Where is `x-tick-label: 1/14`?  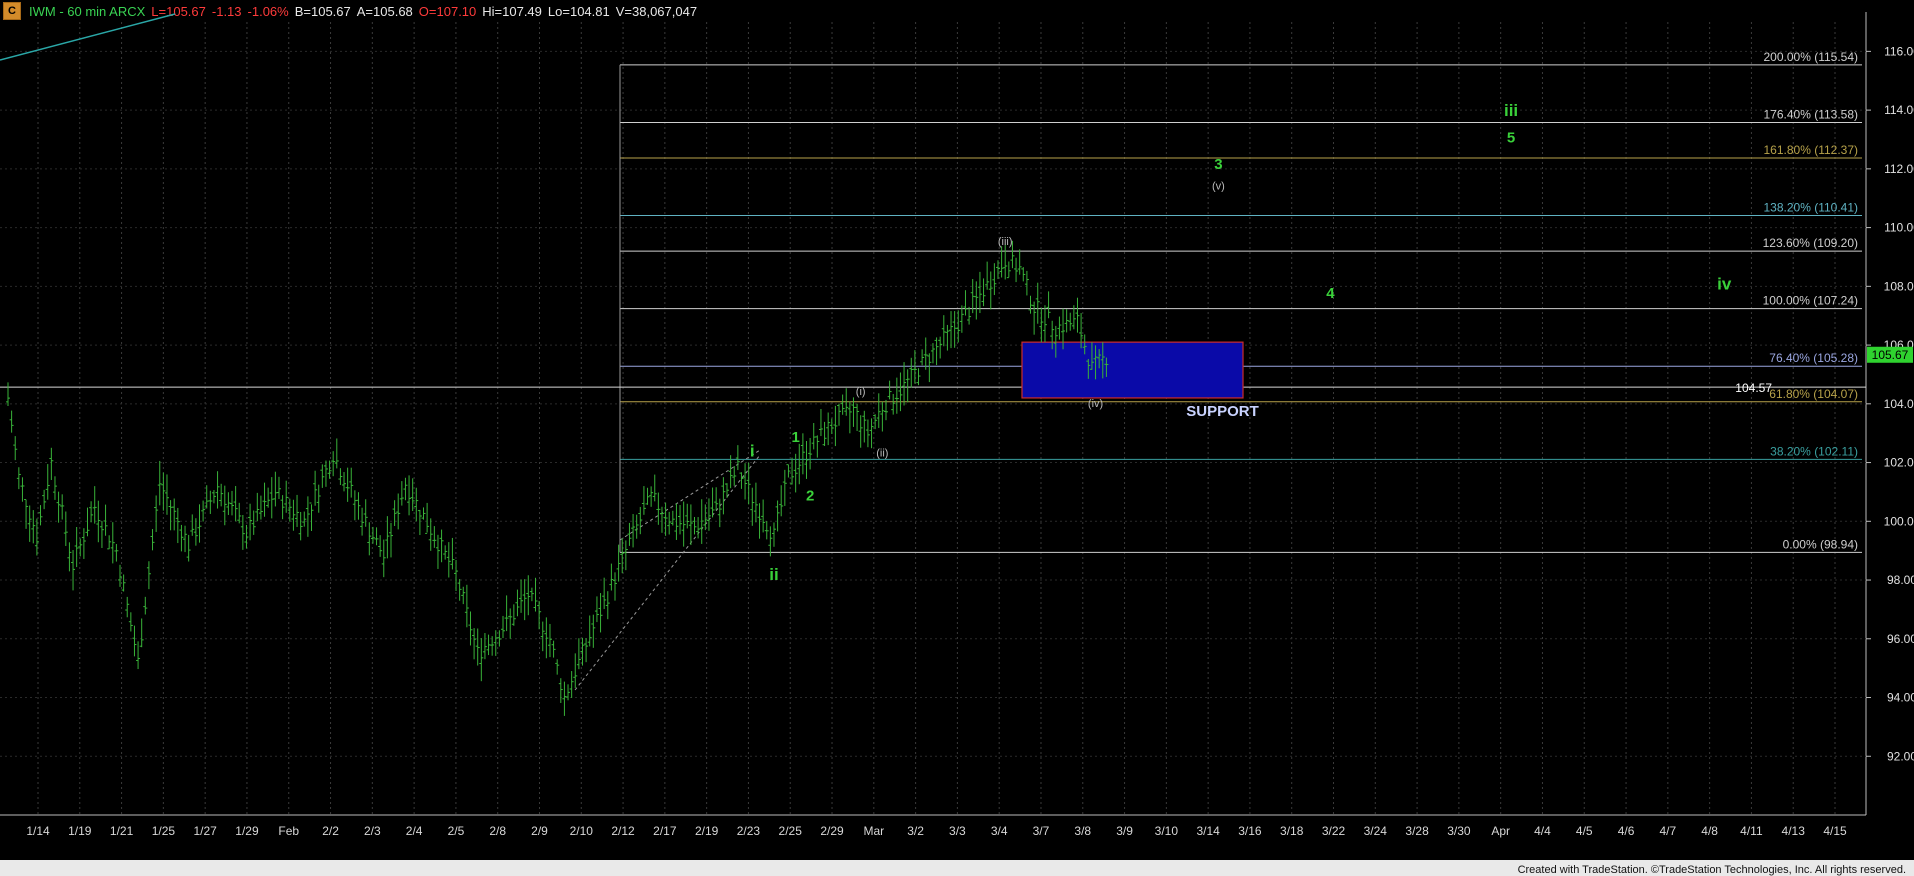
x-tick-label: 1/14 is located at coordinates (38, 831).